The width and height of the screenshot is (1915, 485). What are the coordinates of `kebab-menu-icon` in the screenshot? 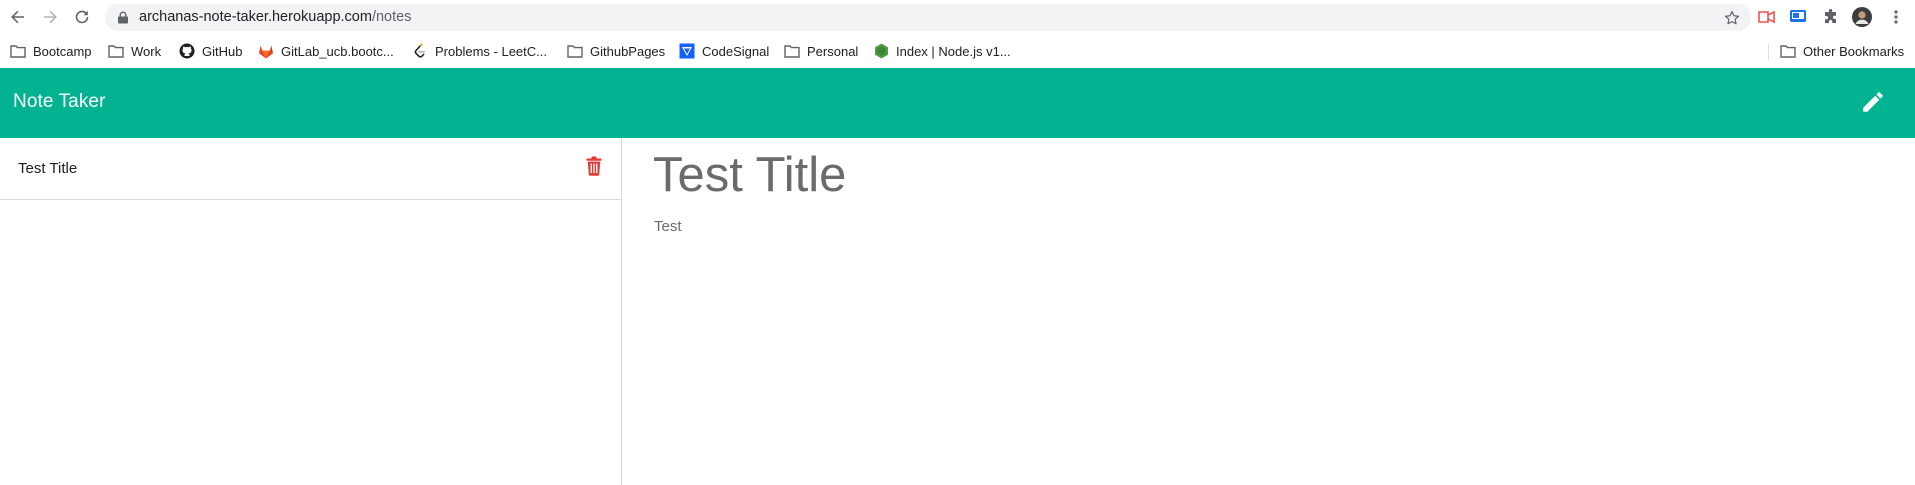 It's located at (1896, 17).